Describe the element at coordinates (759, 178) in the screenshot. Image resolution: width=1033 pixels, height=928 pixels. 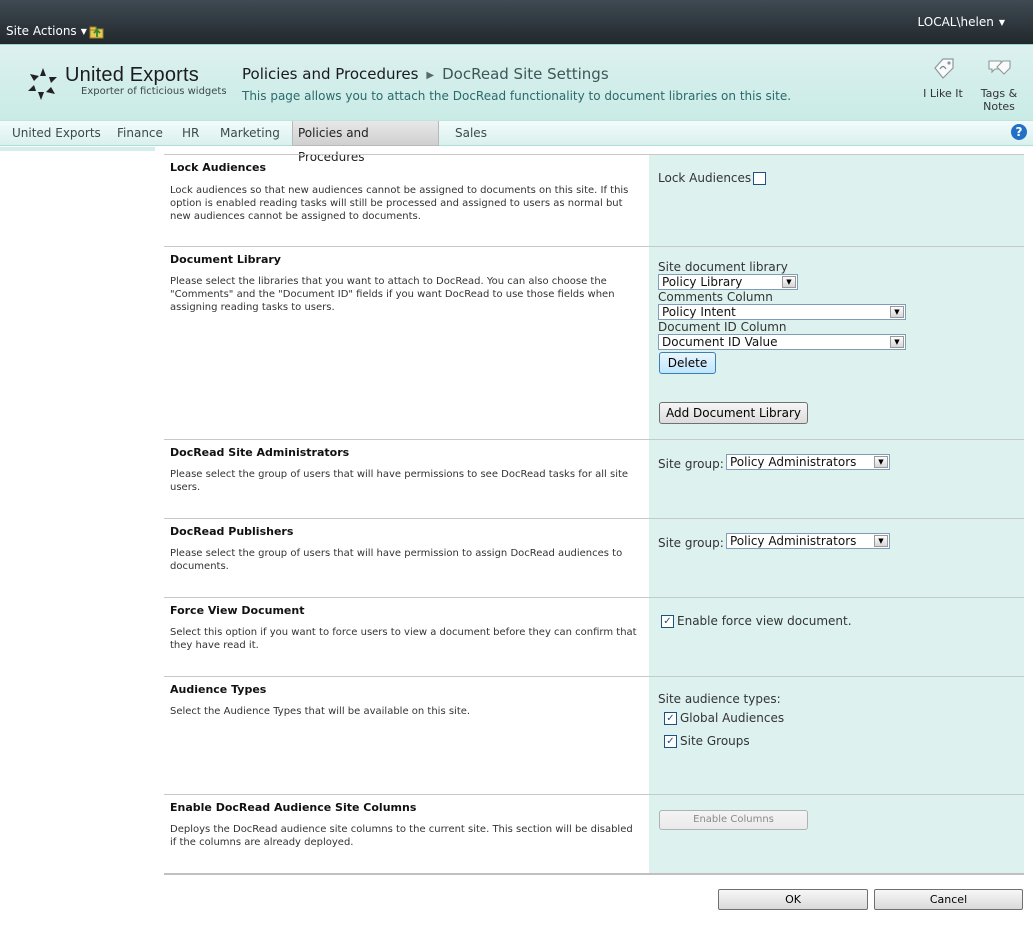
I see `lock-audiences-checkbox` at that location.